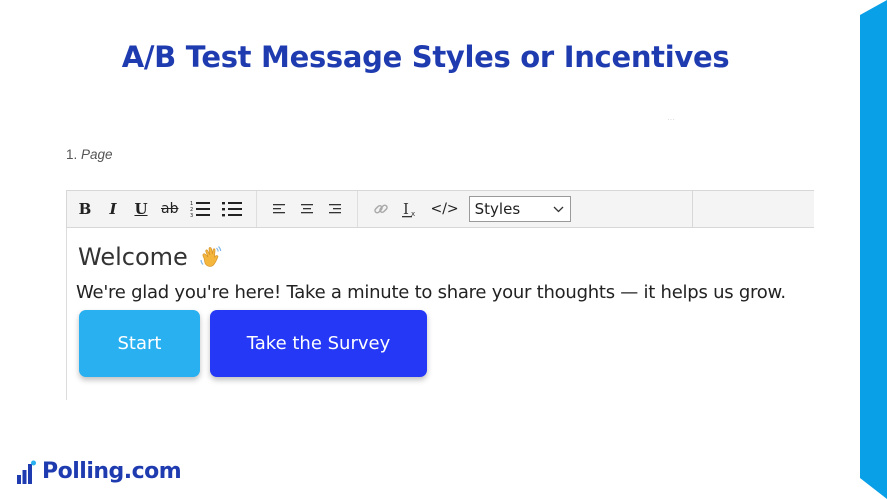  I want to click on align-center-button, so click(307, 209).